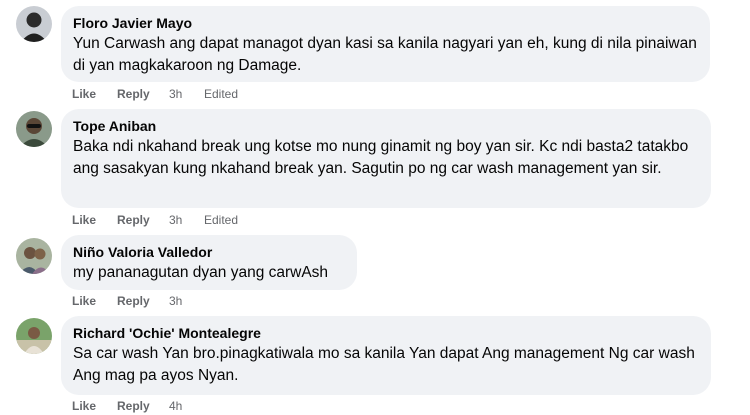 The image size is (750, 415). Describe the element at coordinates (386, 126) in the screenshot. I see `comment-author: Tope Aniban` at that location.